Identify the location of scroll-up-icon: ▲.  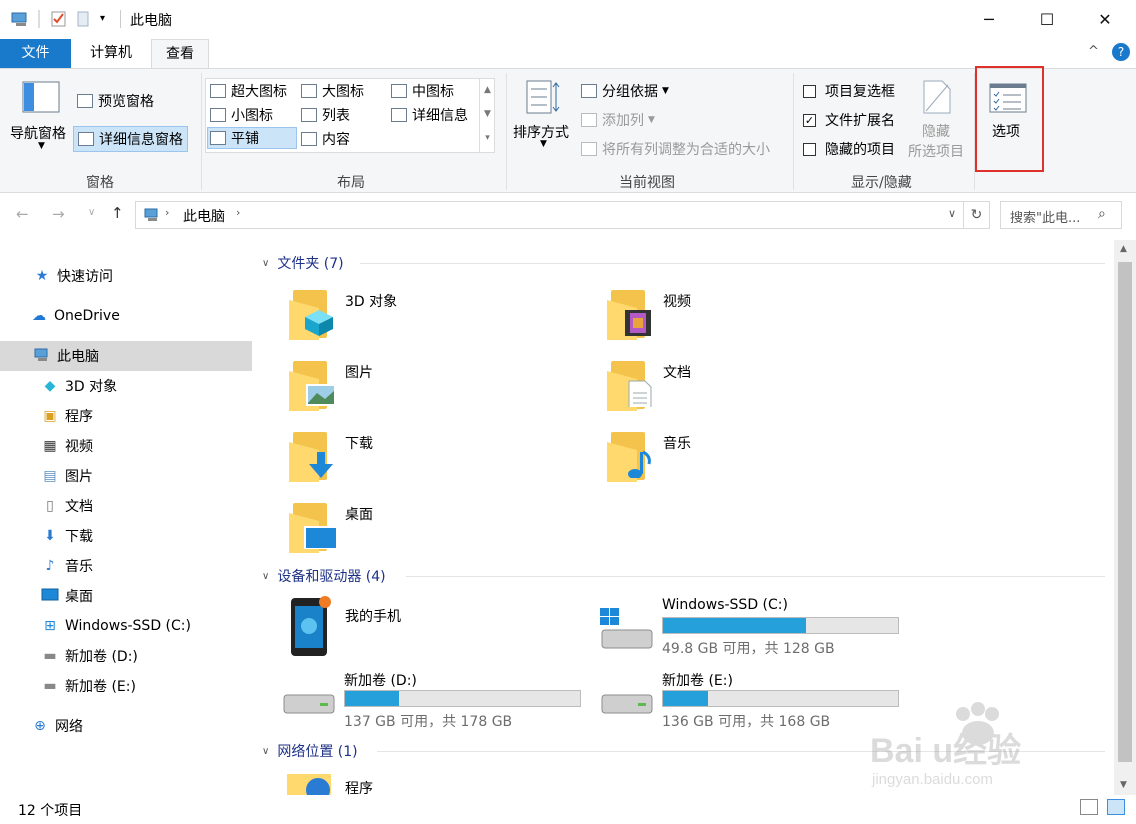
(1123, 249).